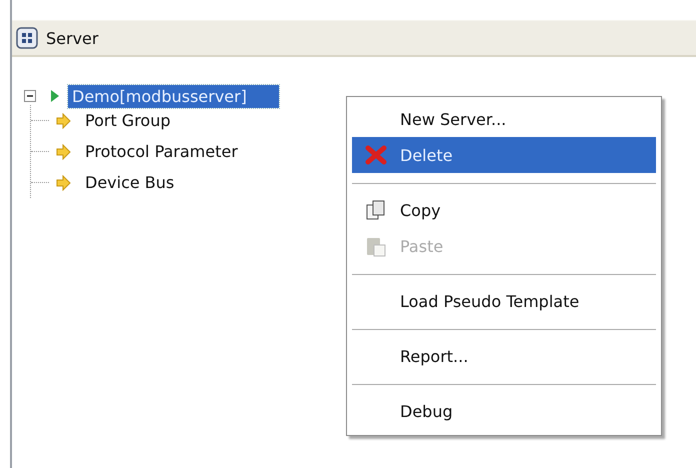 The height and width of the screenshot is (468, 696). What do you see at coordinates (504, 411) in the screenshot?
I see `menu-item: Debug` at bounding box center [504, 411].